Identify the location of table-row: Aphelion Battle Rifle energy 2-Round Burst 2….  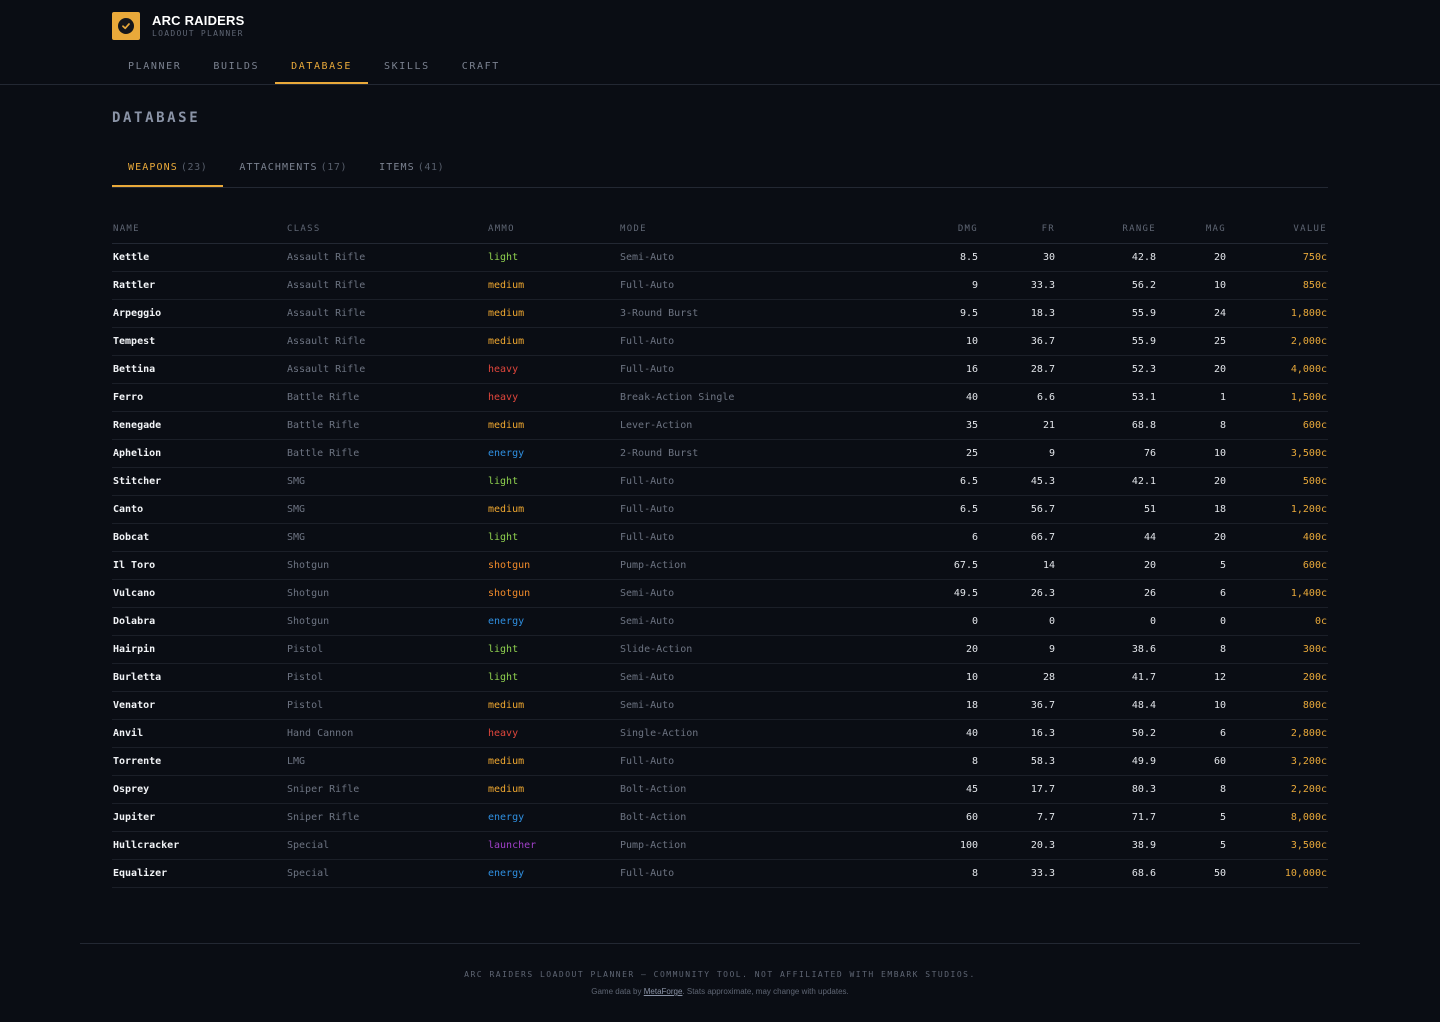
(720, 453).